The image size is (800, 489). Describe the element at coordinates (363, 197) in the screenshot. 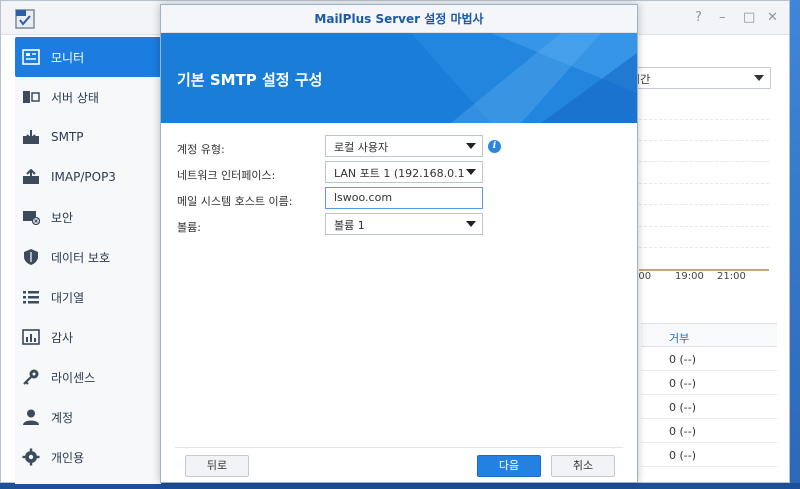

I see `hostname-value: lswoo.com` at that location.